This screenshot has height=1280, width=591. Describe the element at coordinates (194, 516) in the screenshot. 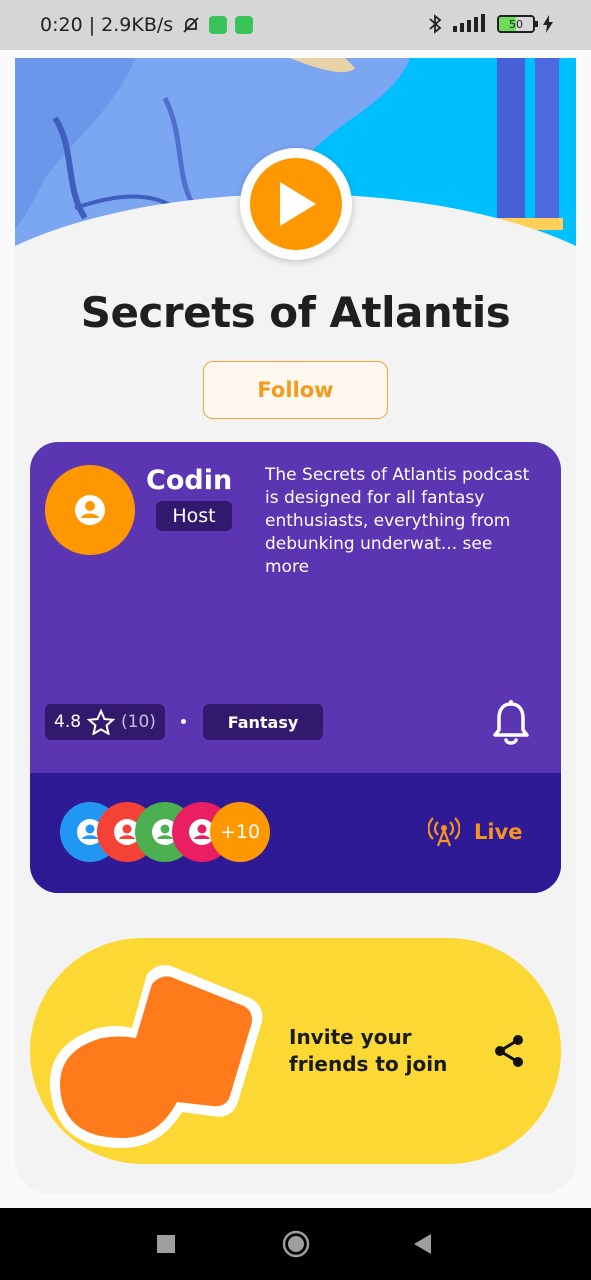

I see `host-role-badge: Host` at that location.